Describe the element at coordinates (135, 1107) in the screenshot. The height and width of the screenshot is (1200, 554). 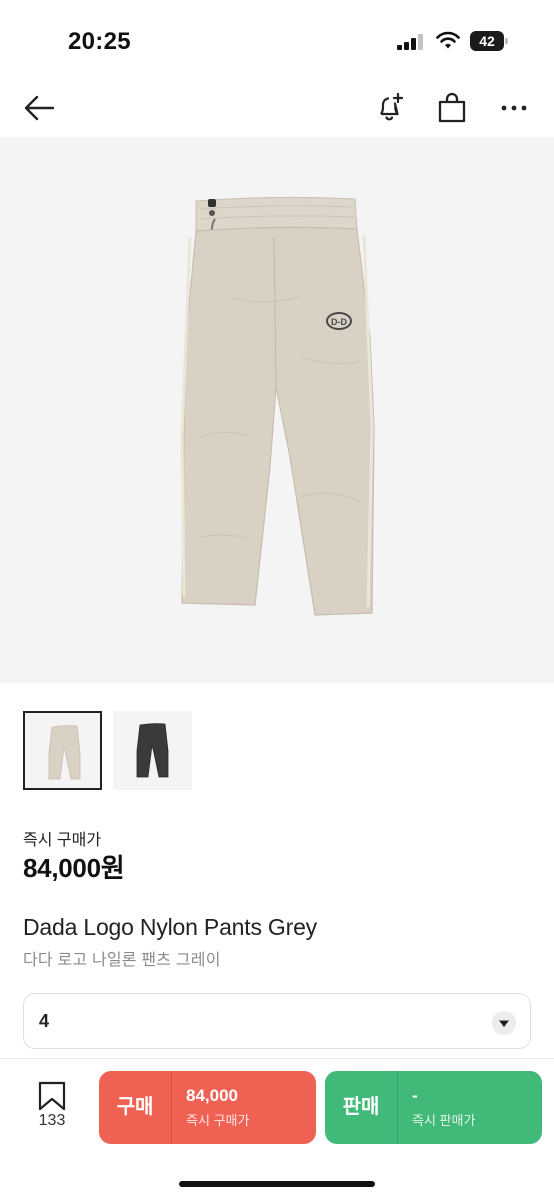
I see `buy-label: 구매` at that location.